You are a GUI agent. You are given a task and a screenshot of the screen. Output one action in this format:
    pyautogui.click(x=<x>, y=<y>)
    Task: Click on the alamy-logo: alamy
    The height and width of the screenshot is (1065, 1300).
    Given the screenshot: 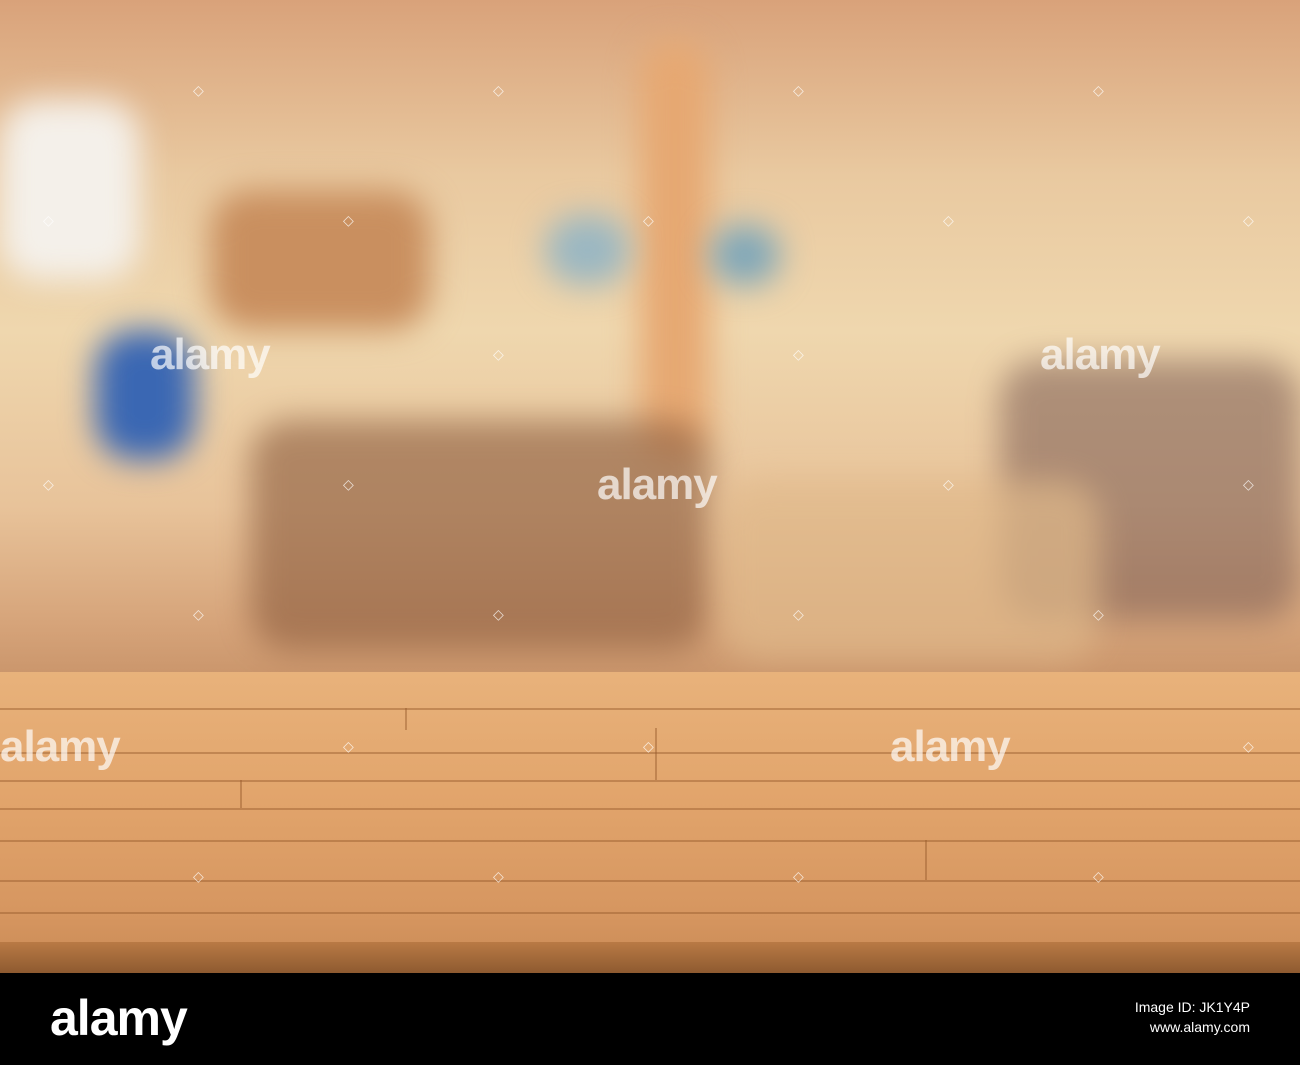 What is the action you would take?
    pyautogui.click(x=119, y=1018)
    